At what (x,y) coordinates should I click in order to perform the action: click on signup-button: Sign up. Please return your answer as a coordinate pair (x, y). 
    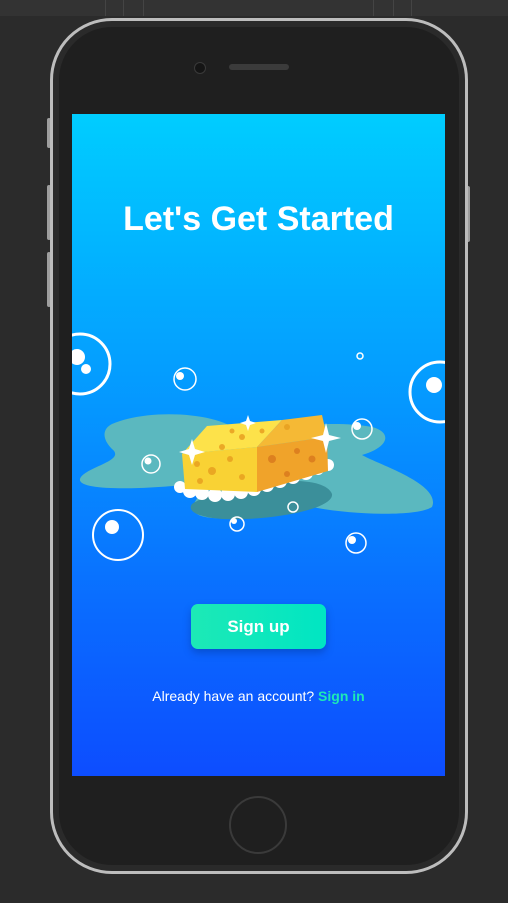
    Looking at the image, I should click on (258, 626).